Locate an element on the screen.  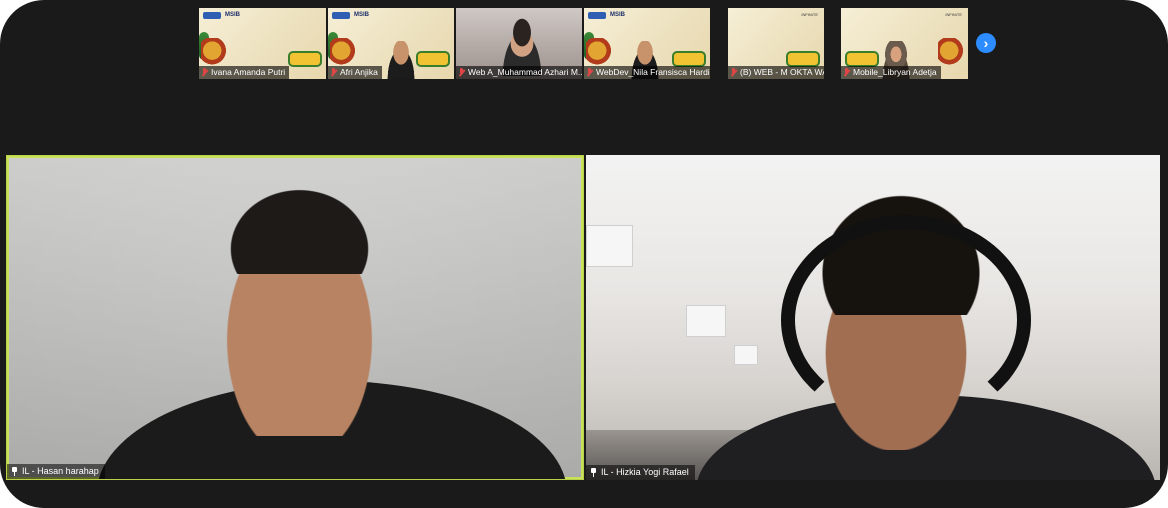
participant-thumbnail: INFINITE Mobile_Libryan Adetja is located at coordinates (904, 43).